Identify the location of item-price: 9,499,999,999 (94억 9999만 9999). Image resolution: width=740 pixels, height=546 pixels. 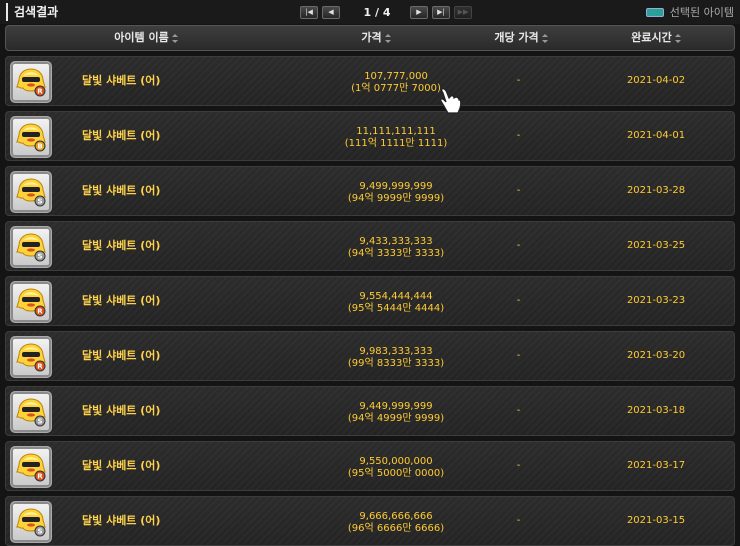
(396, 193).